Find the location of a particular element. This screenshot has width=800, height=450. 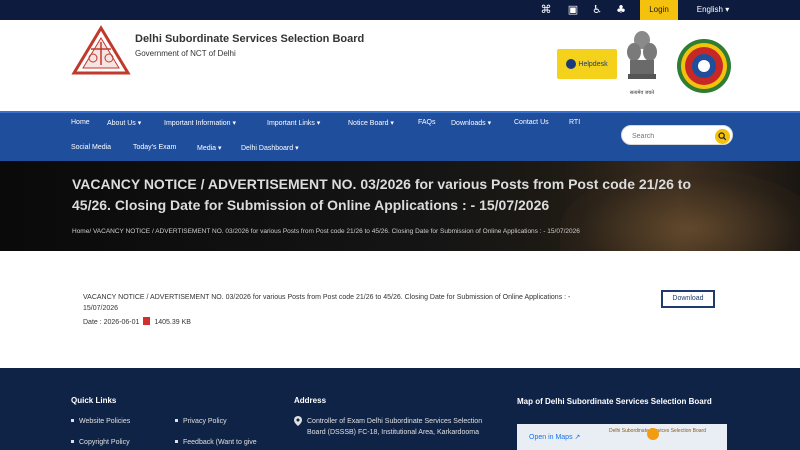

helpdesk-button: Helpdesk is located at coordinates (587, 64).